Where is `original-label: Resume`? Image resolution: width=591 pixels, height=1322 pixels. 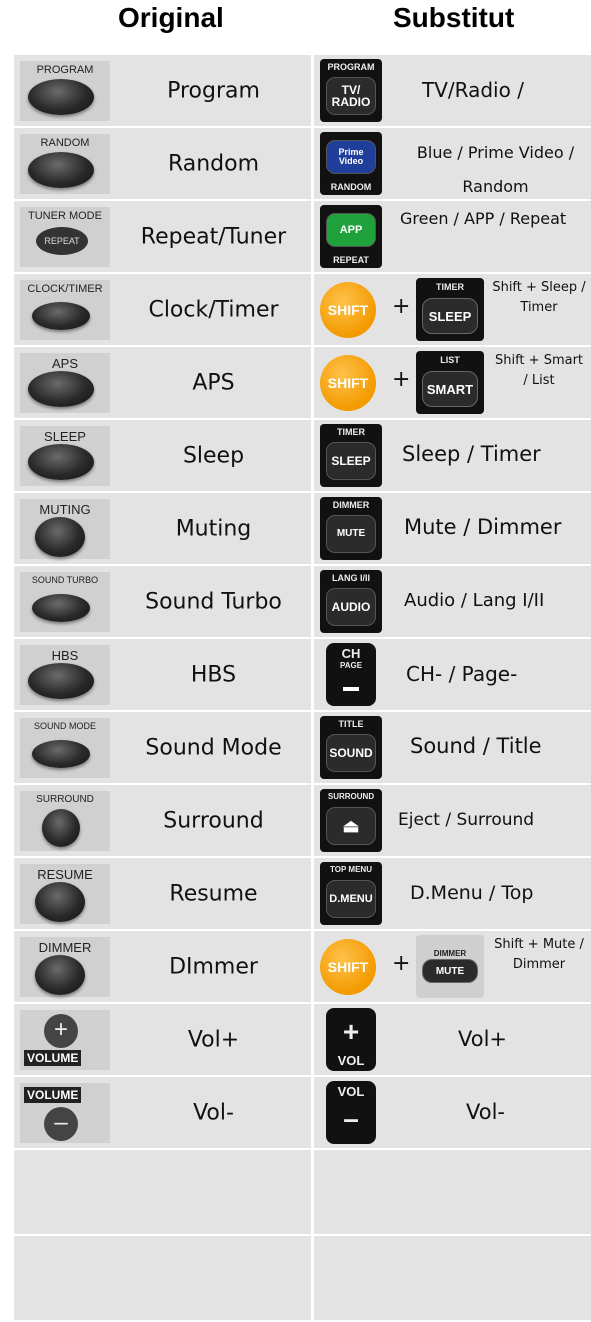
original-label: Resume is located at coordinates (213, 893).